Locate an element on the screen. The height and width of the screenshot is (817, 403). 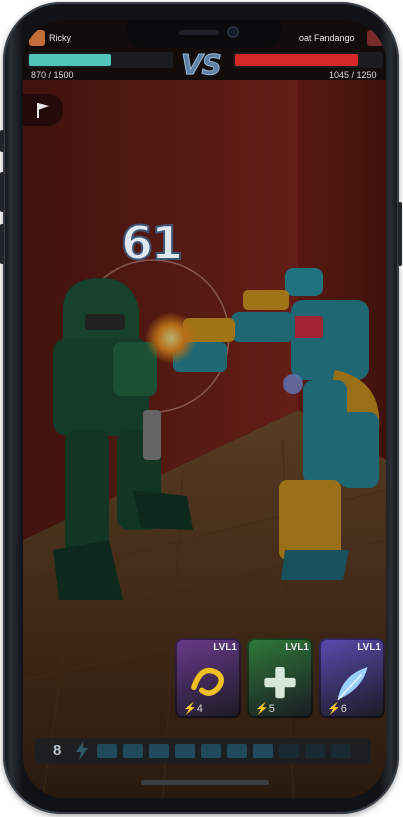
mute-switch is located at coordinates (2, 141).